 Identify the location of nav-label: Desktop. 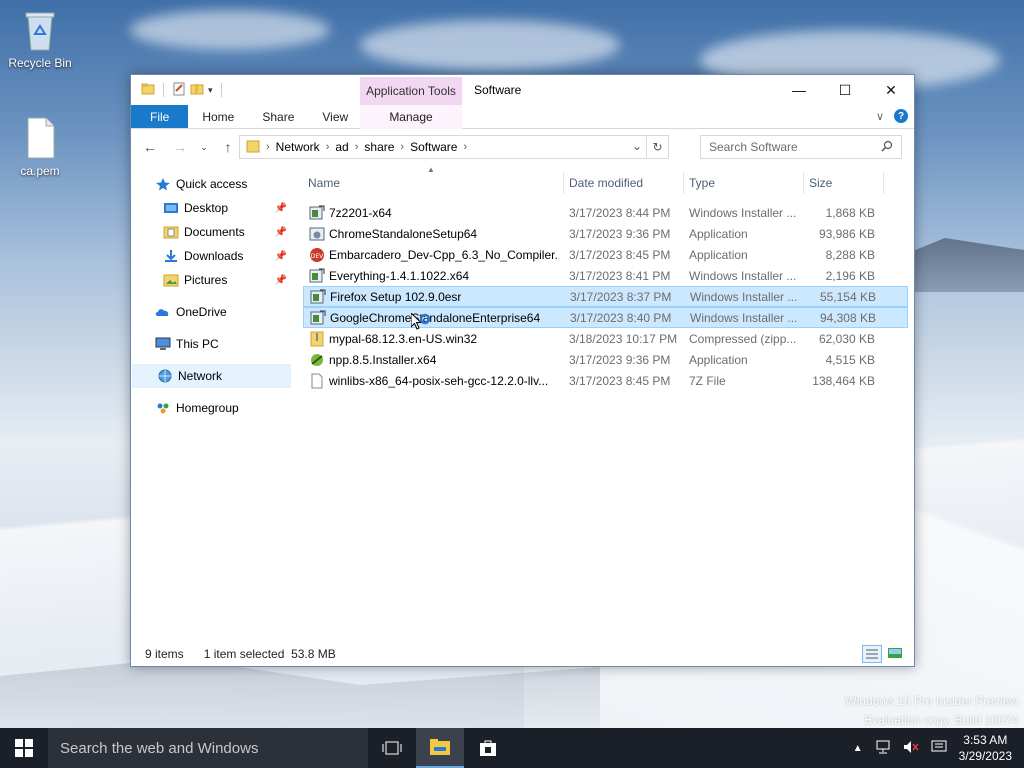
(206, 208).